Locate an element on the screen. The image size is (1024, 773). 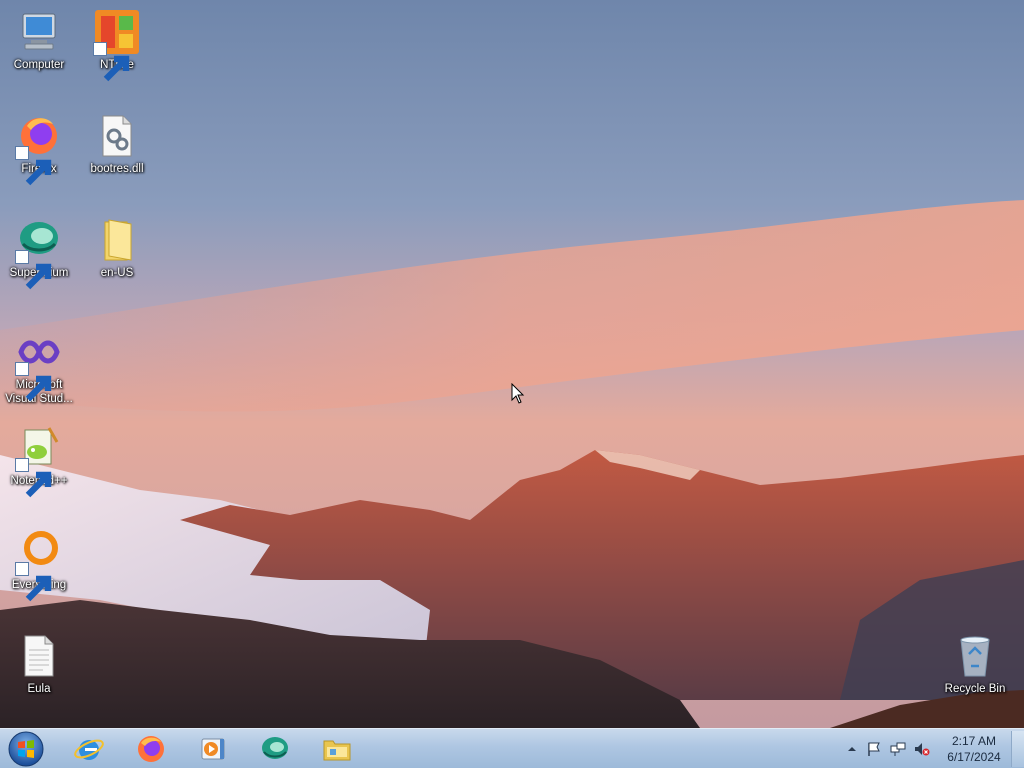
network-icon is located at coordinates (898, 749).